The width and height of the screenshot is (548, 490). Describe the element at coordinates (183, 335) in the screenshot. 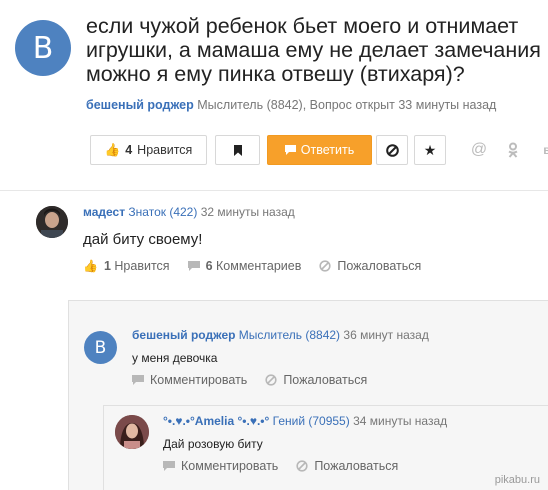

I see `comment-author-link: бешеный роджер` at that location.